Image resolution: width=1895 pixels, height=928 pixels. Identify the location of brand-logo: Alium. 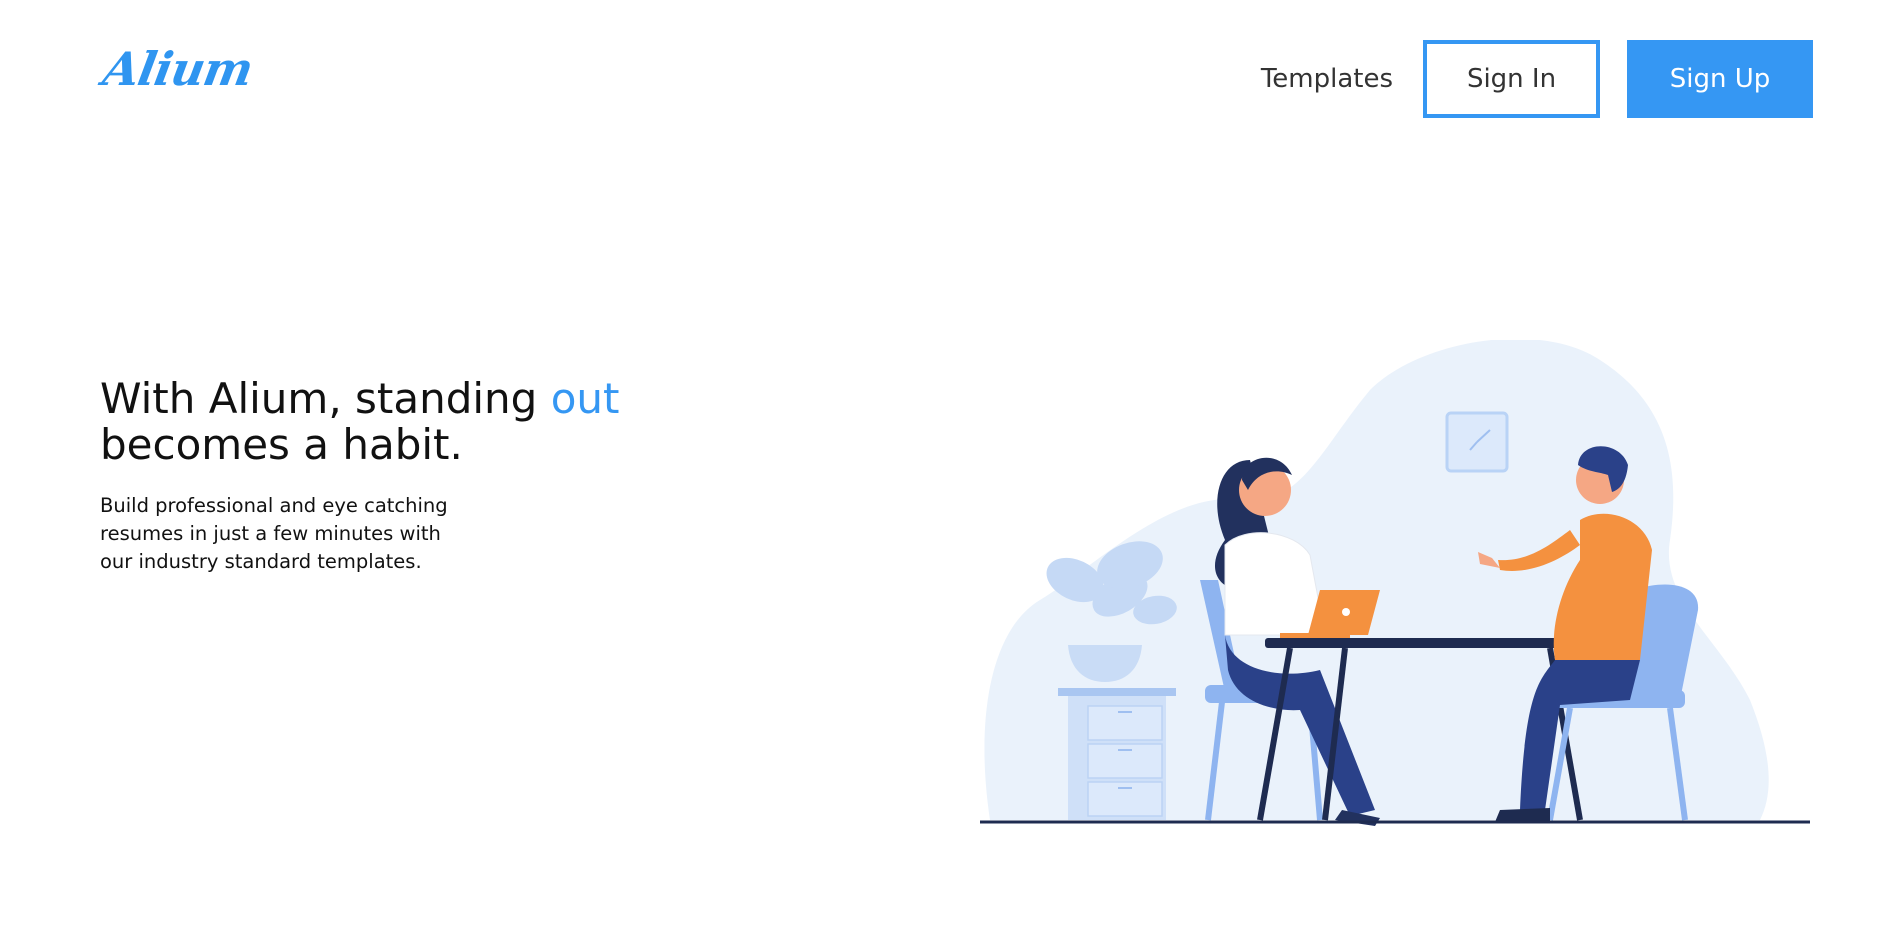
(177, 69).